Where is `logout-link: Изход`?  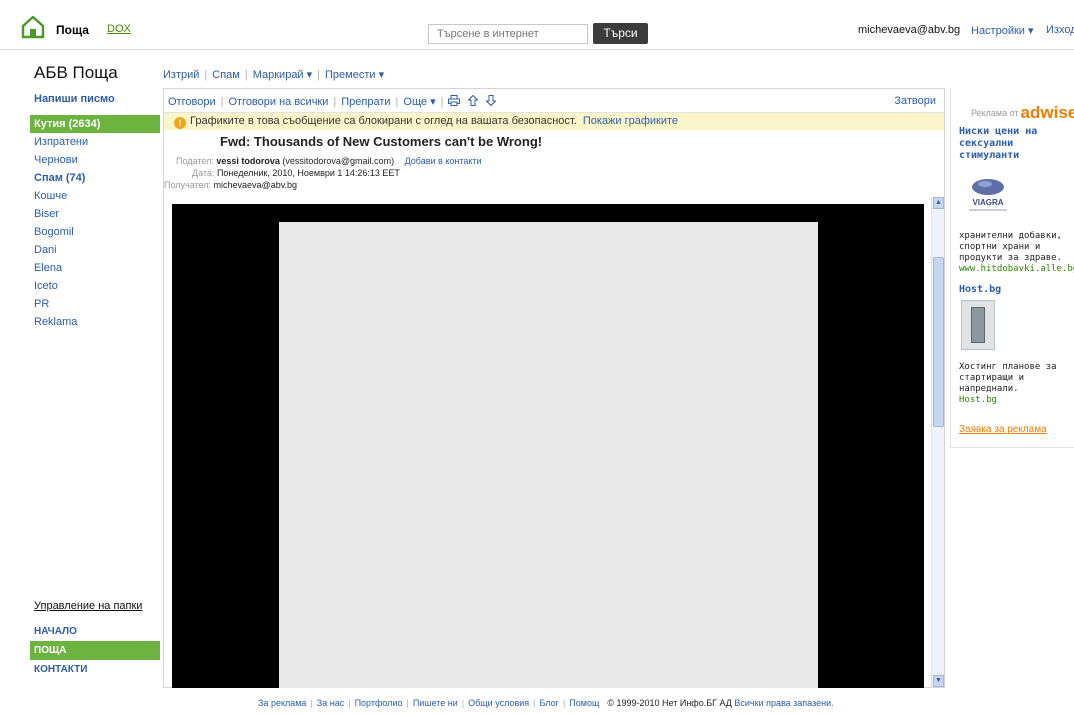 logout-link: Изход is located at coordinates (1060, 30).